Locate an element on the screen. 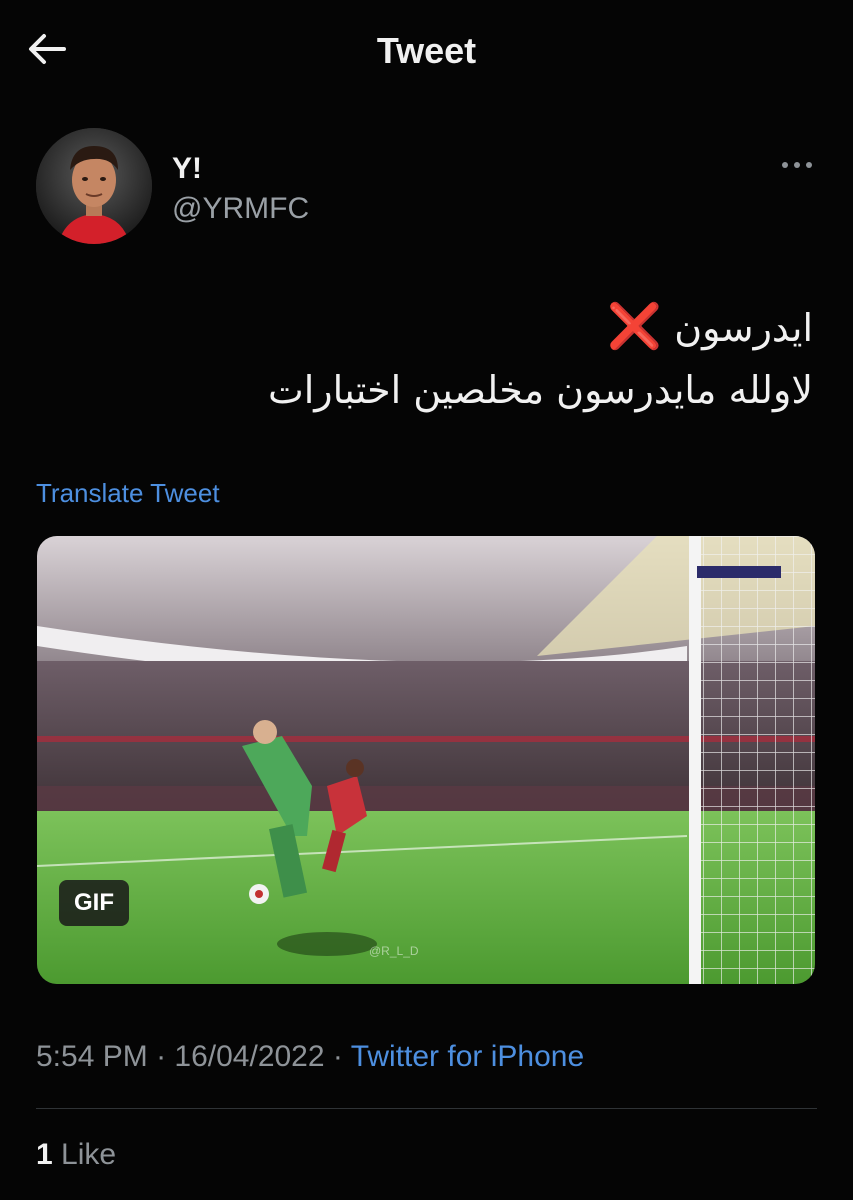 The width and height of the screenshot is (853, 1200). avatar is located at coordinates (94, 186).